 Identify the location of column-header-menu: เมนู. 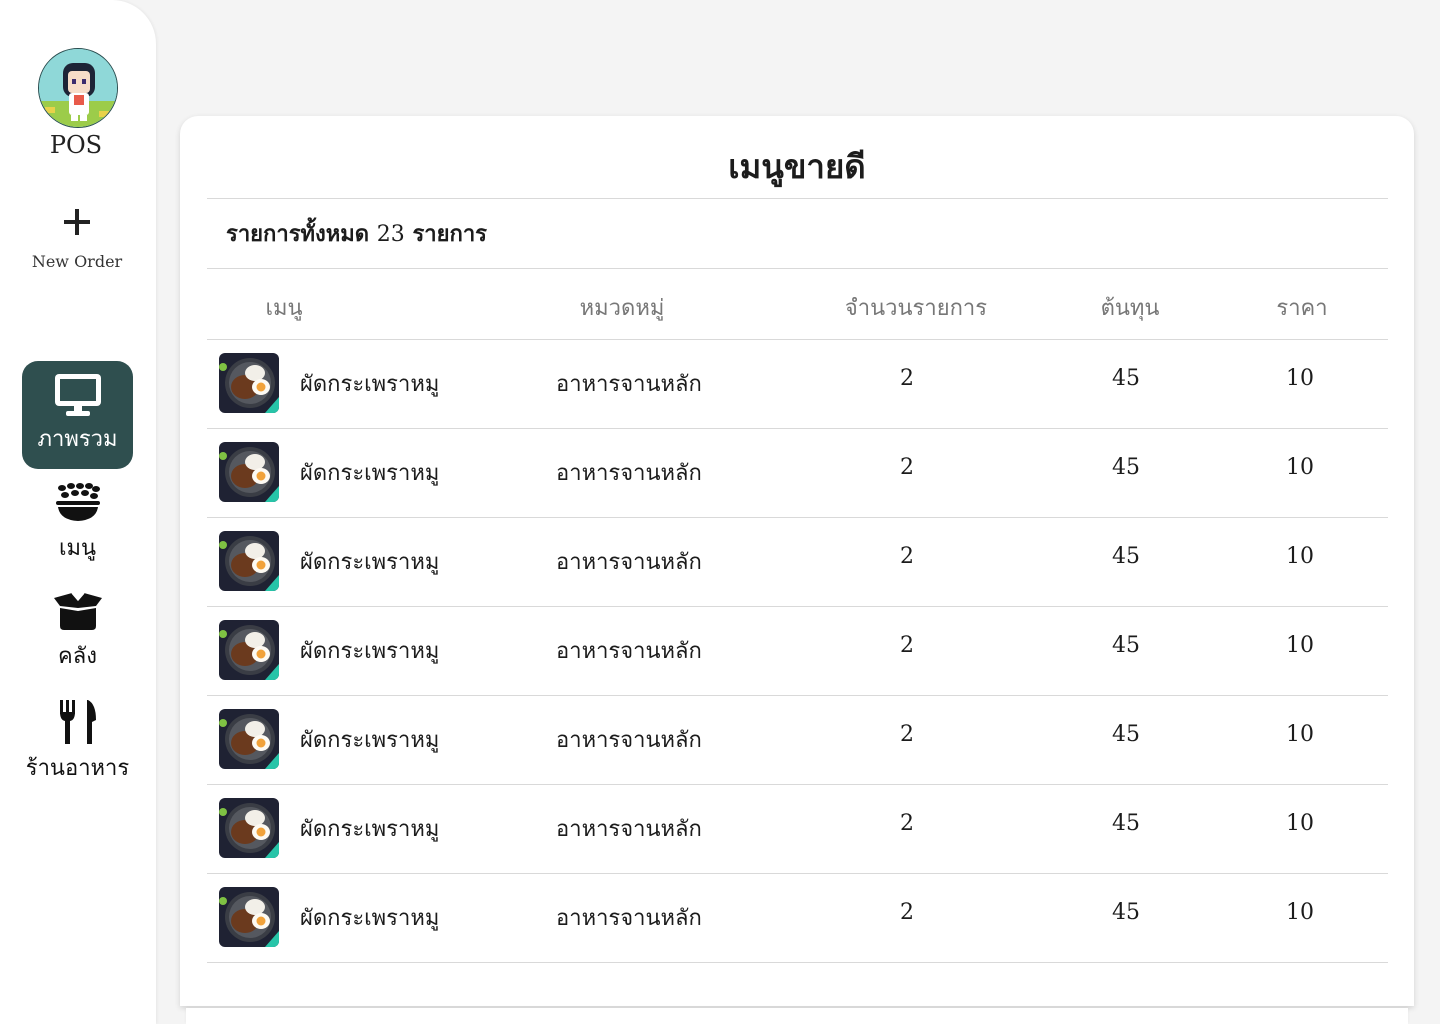
(284, 307).